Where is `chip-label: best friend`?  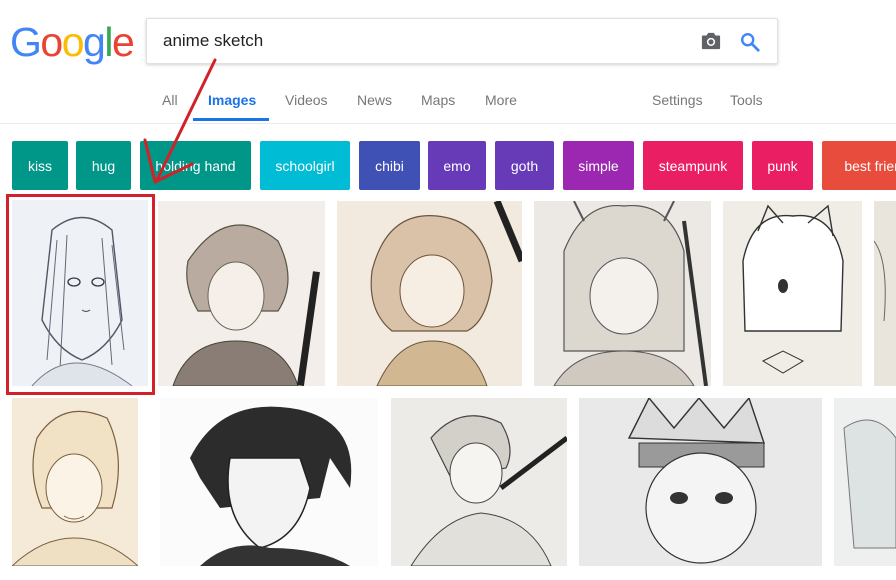 chip-label: best friend is located at coordinates (870, 165).